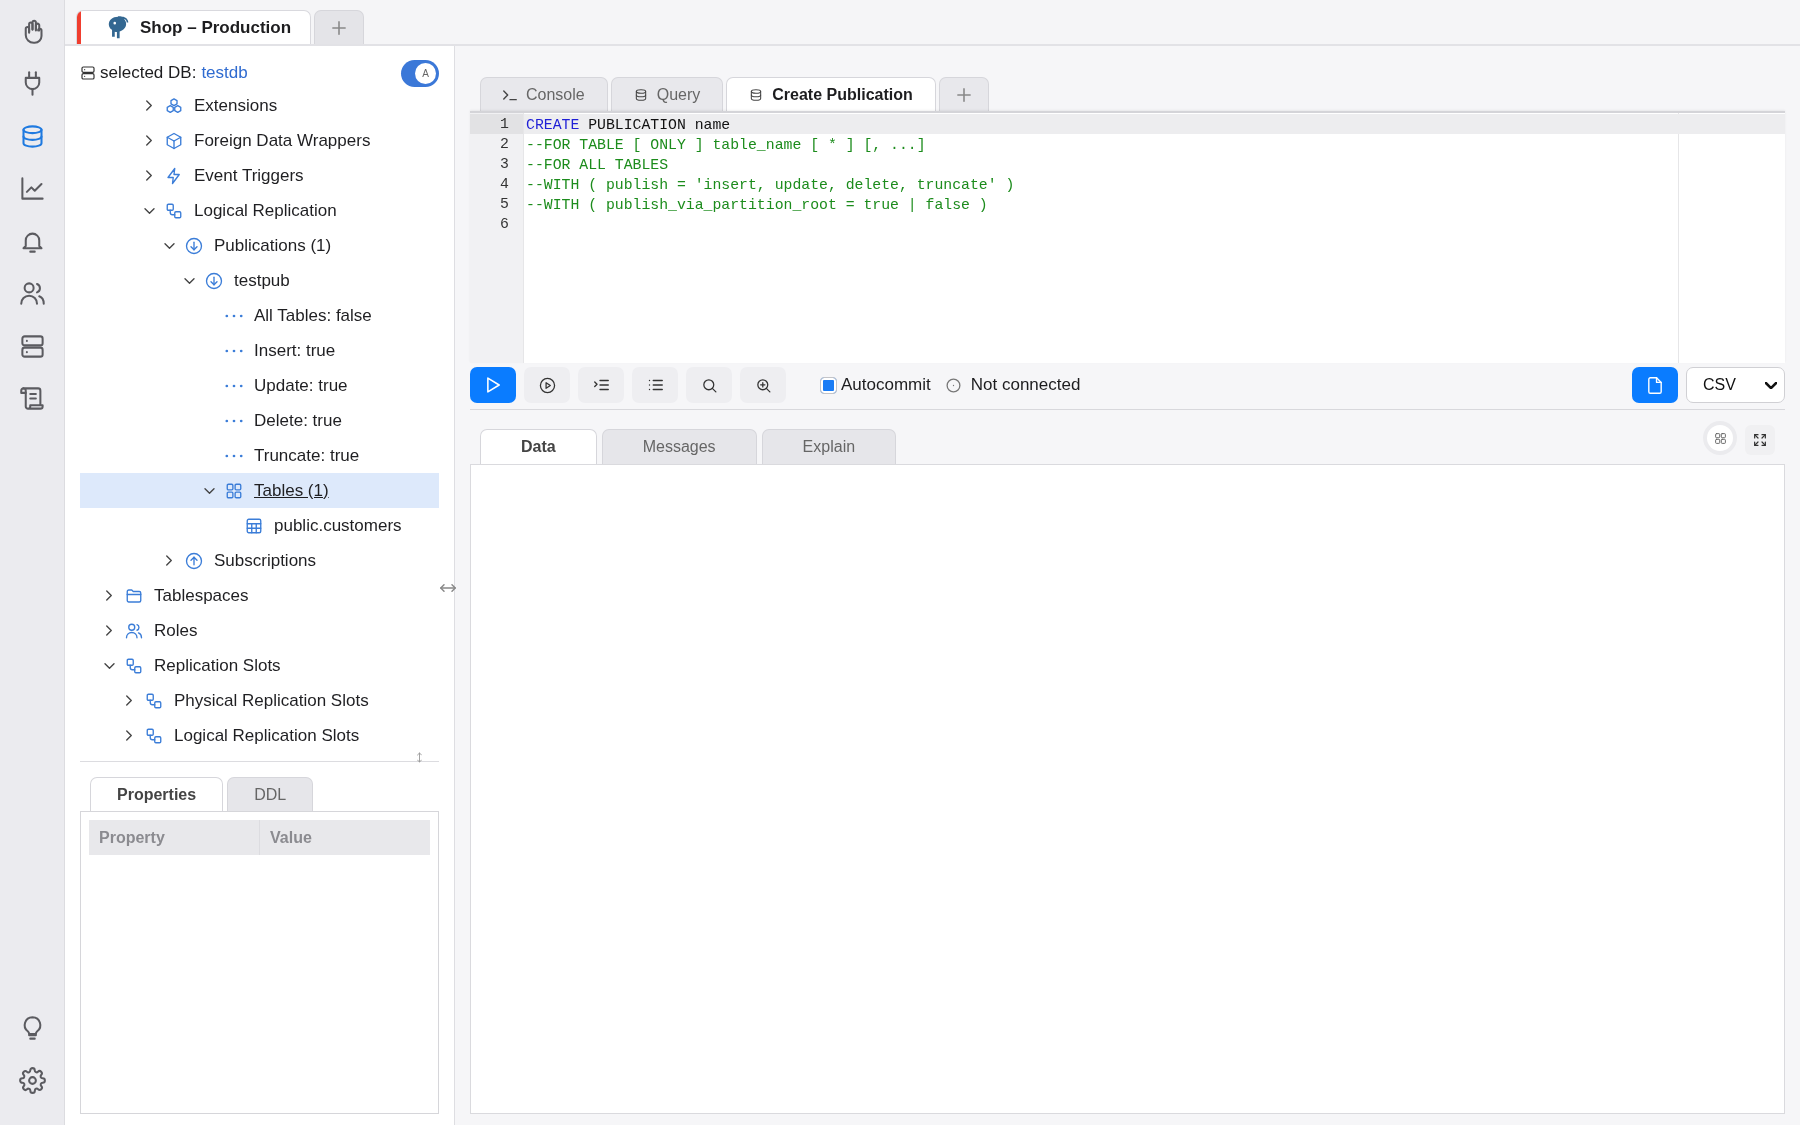 The height and width of the screenshot is (1125, 1800). What do you see at coordinates (259, 245) in the screenshot?
I see `tree-item: Publications (1)` at bounding box center [259, 245].